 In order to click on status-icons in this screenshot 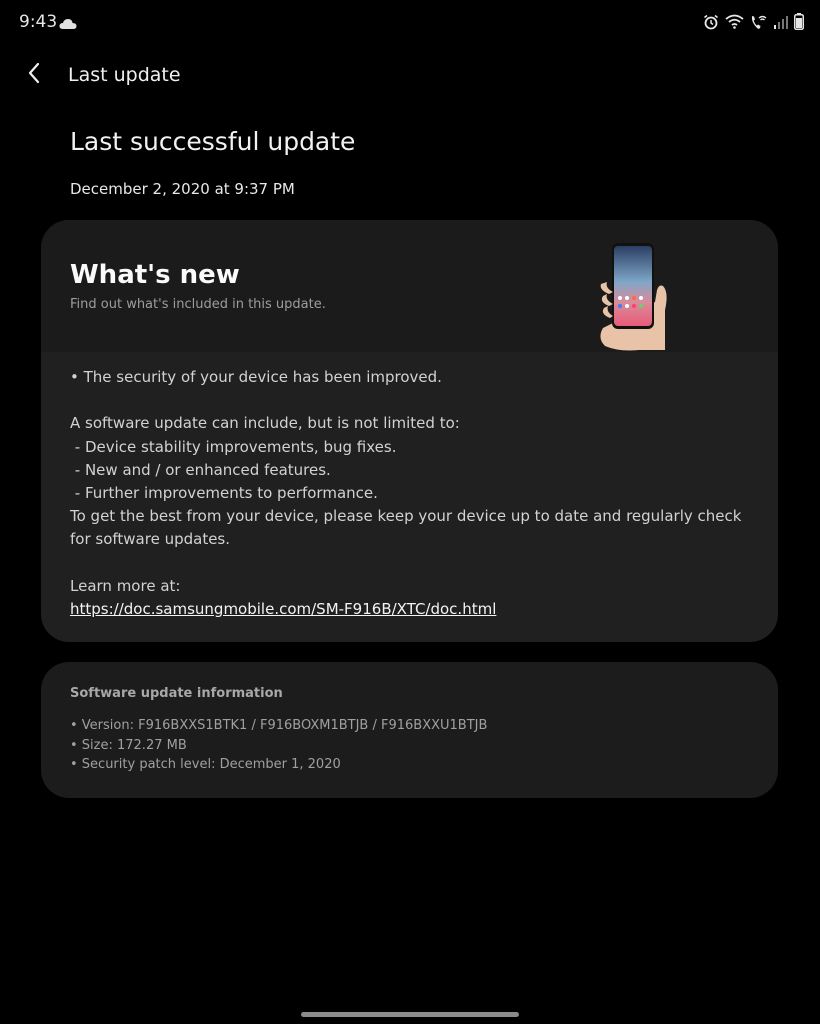, I will do `click(753, 23)`.